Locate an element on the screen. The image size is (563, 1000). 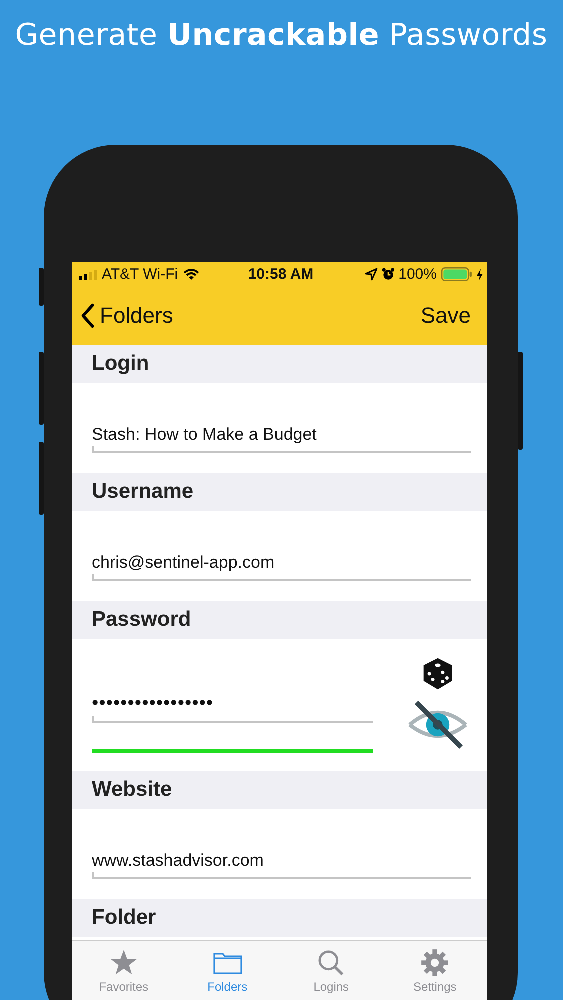
section-header: Login is located at coordinates (121, 364).